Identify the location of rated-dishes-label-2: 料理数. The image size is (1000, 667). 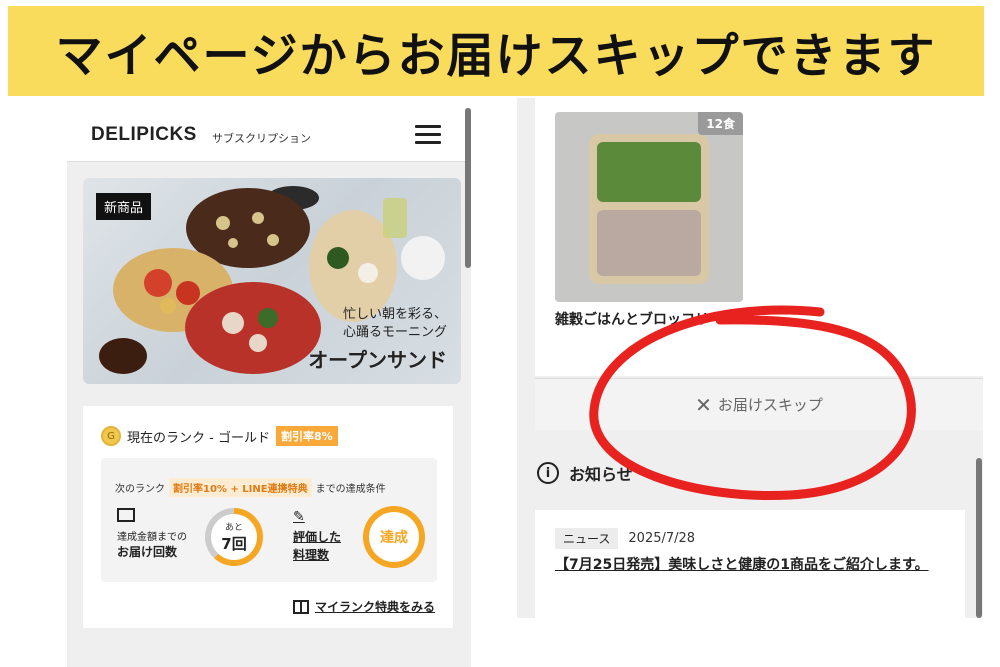
(311, 555).